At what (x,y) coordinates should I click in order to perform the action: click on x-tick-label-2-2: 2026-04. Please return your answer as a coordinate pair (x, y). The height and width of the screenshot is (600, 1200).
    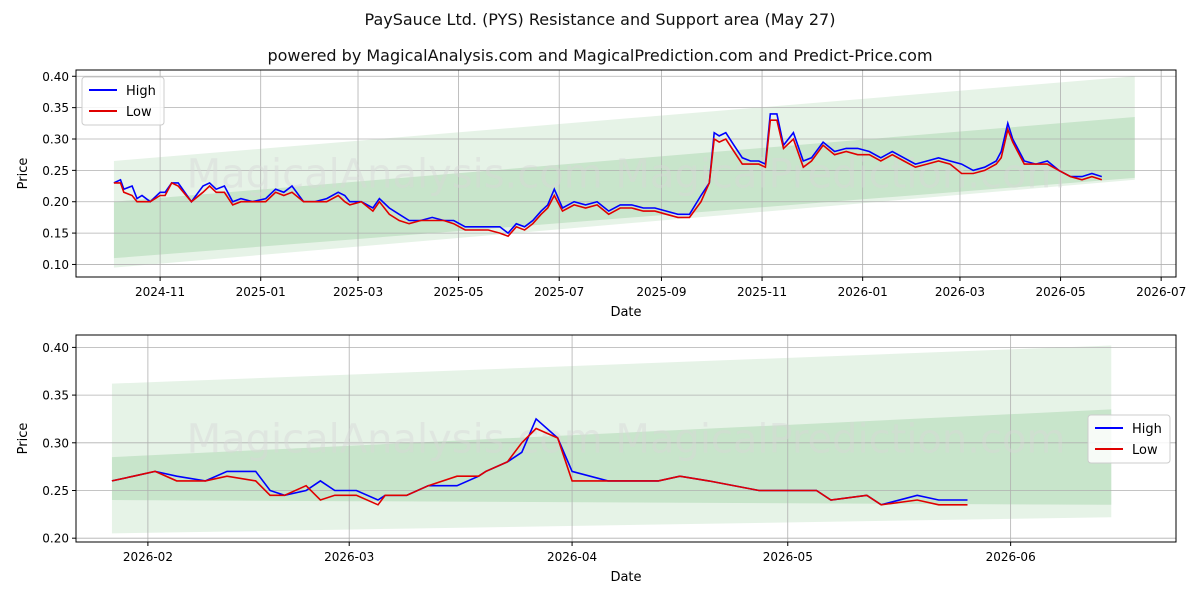
    Looking at the image, I should click on (572, 557).